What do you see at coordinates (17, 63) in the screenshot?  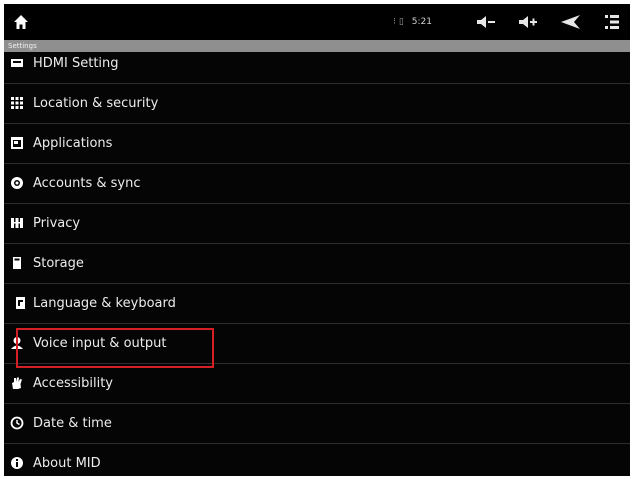 I see `hdmi-icon` at bounding box center [17, 63].